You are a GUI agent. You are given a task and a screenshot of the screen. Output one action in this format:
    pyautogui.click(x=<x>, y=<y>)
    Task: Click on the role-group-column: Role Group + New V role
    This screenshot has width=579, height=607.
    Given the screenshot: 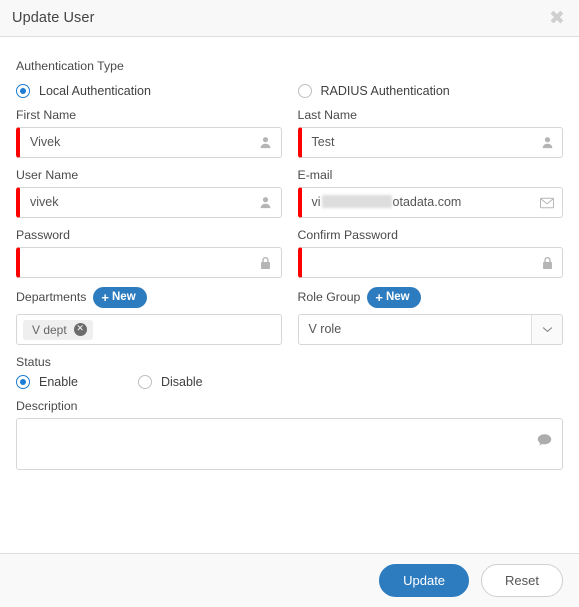 What is the action you would take?
    pyautogui.click(x=431, y=311)
    